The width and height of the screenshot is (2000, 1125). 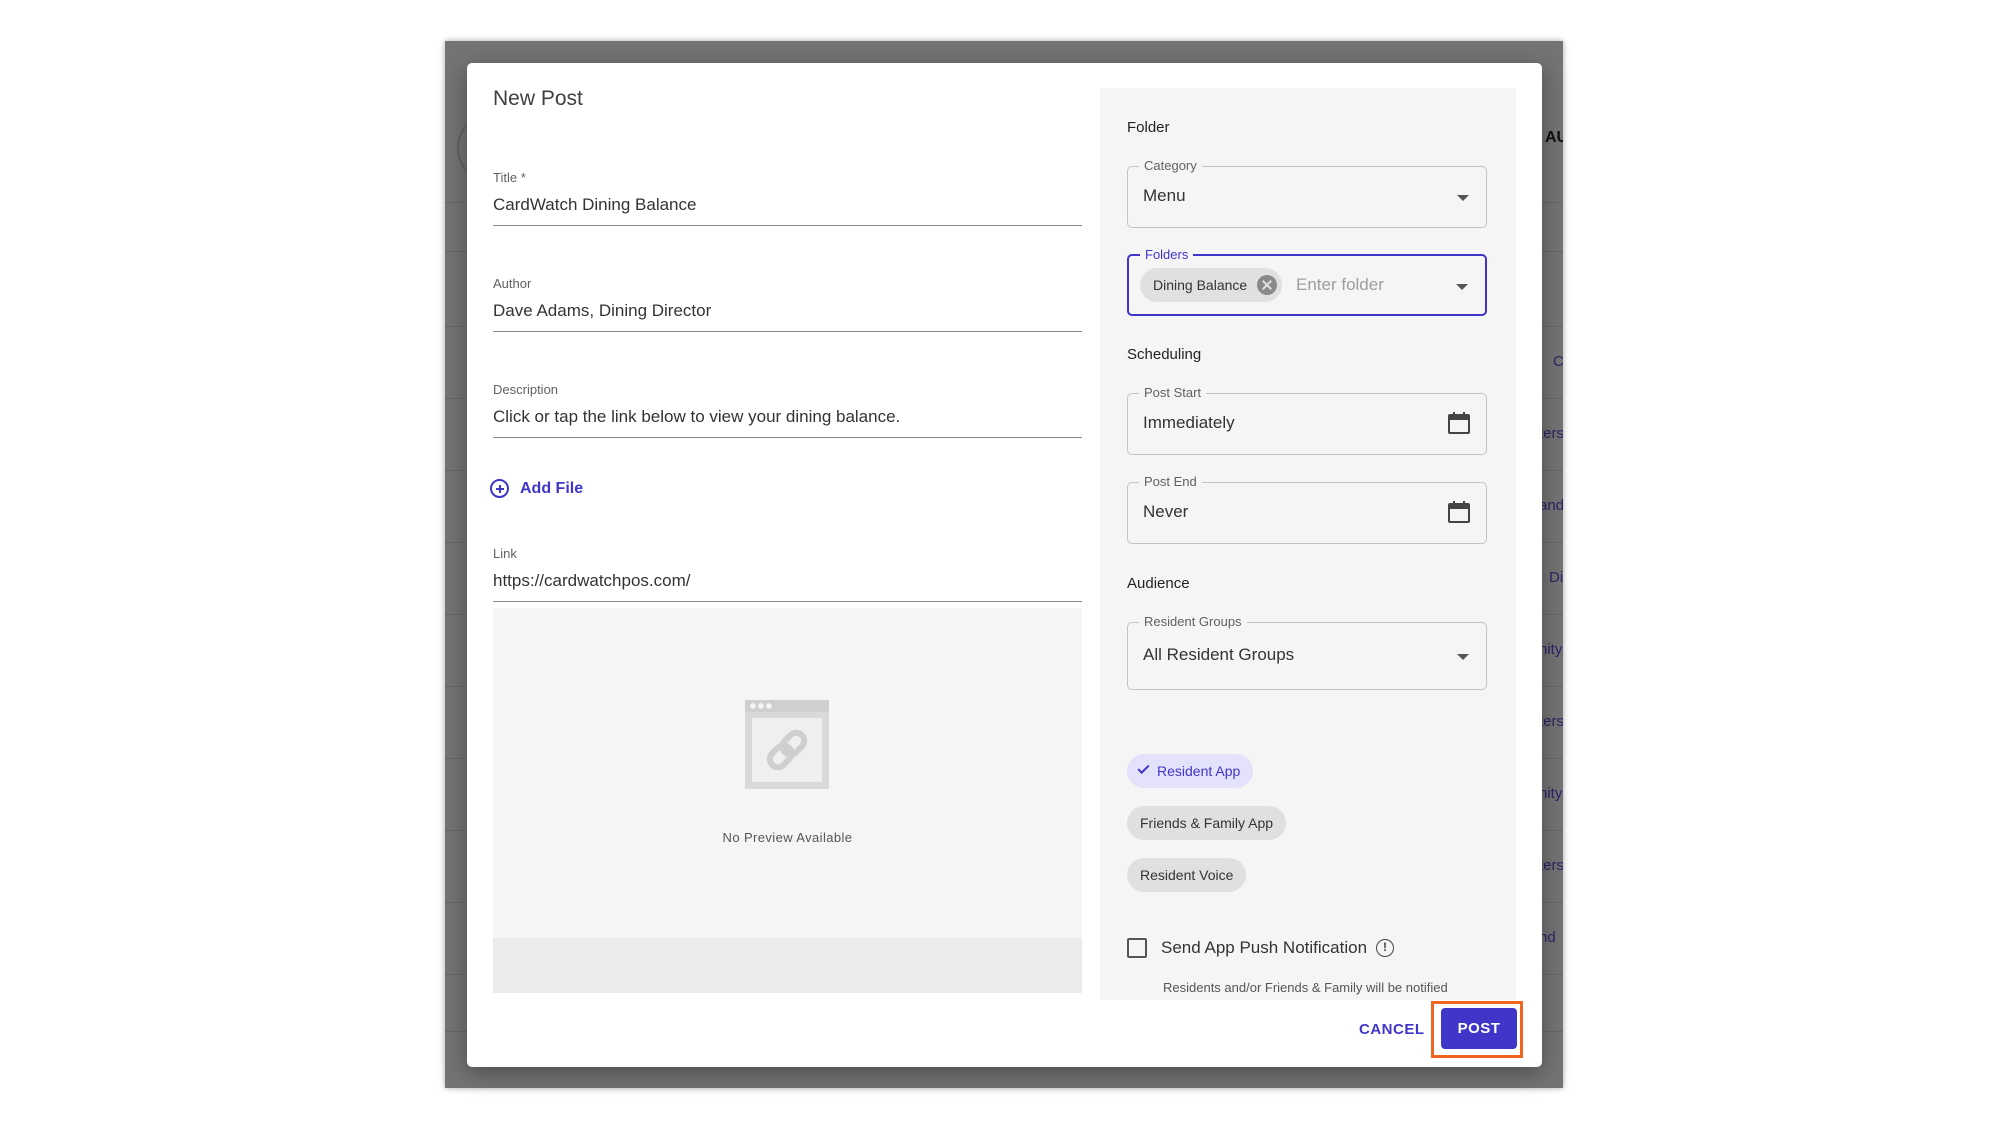 I want to click on description-label: Description, so click(x=526, y=389).